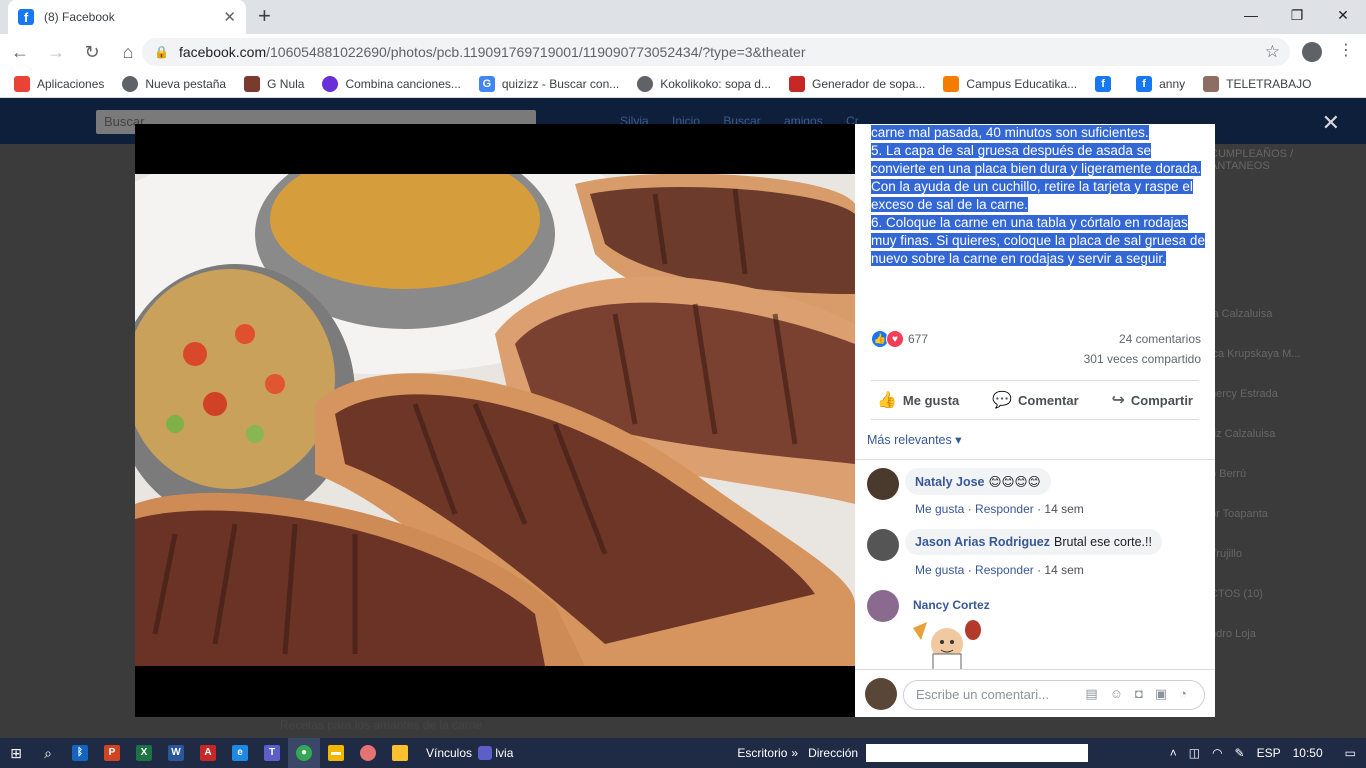 This screenshot has width=1366, height=768. Describe the element at coordinates (48, 753) in the screenshot. I see `search-icon: ⌕` at that location.